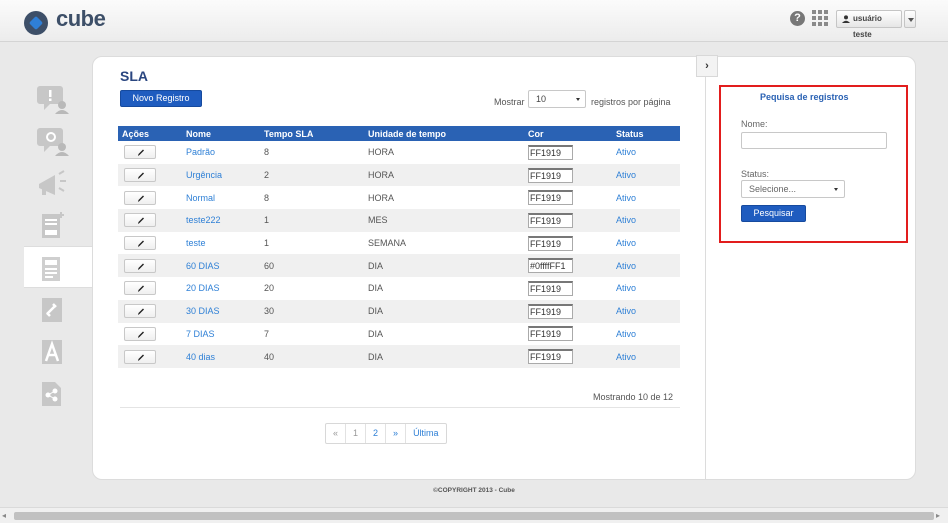 The image size is (948, 523). I want to click on record-name-link: 7 DIAS, so click(200, 334).